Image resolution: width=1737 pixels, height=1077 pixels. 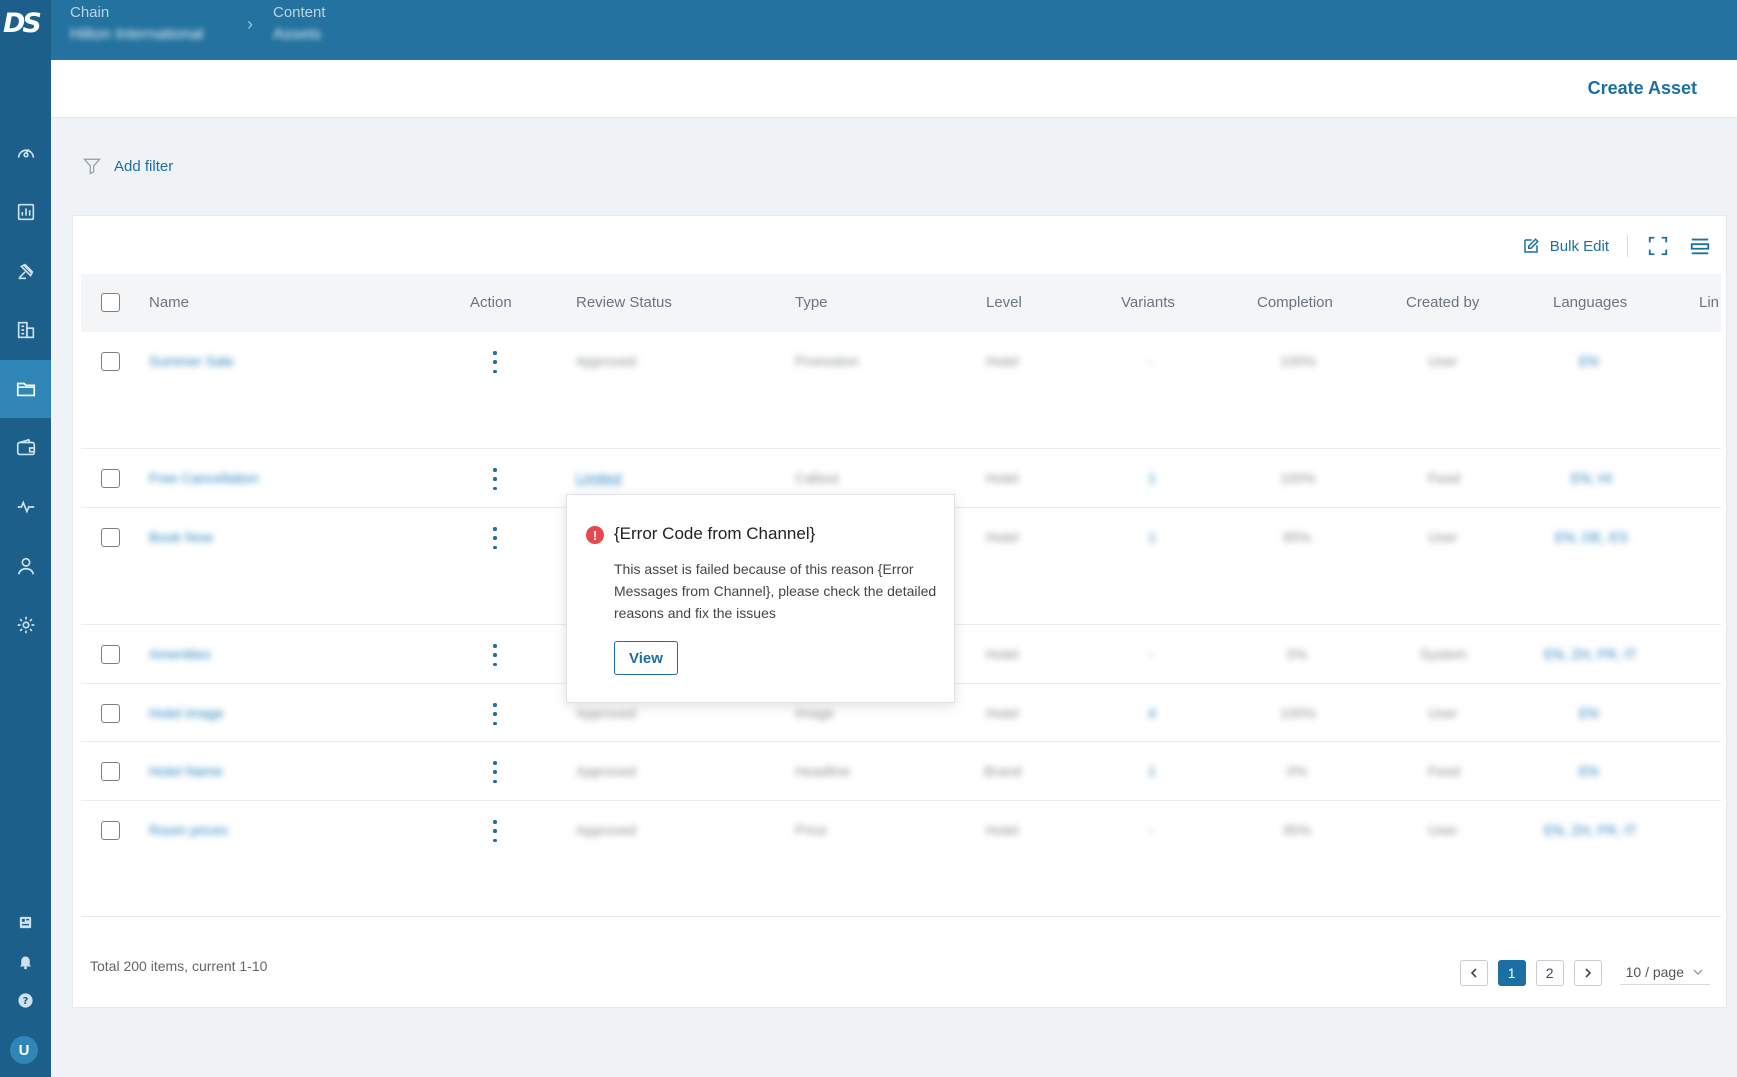 I want to click on nav-content, so click(x=25, y=389).